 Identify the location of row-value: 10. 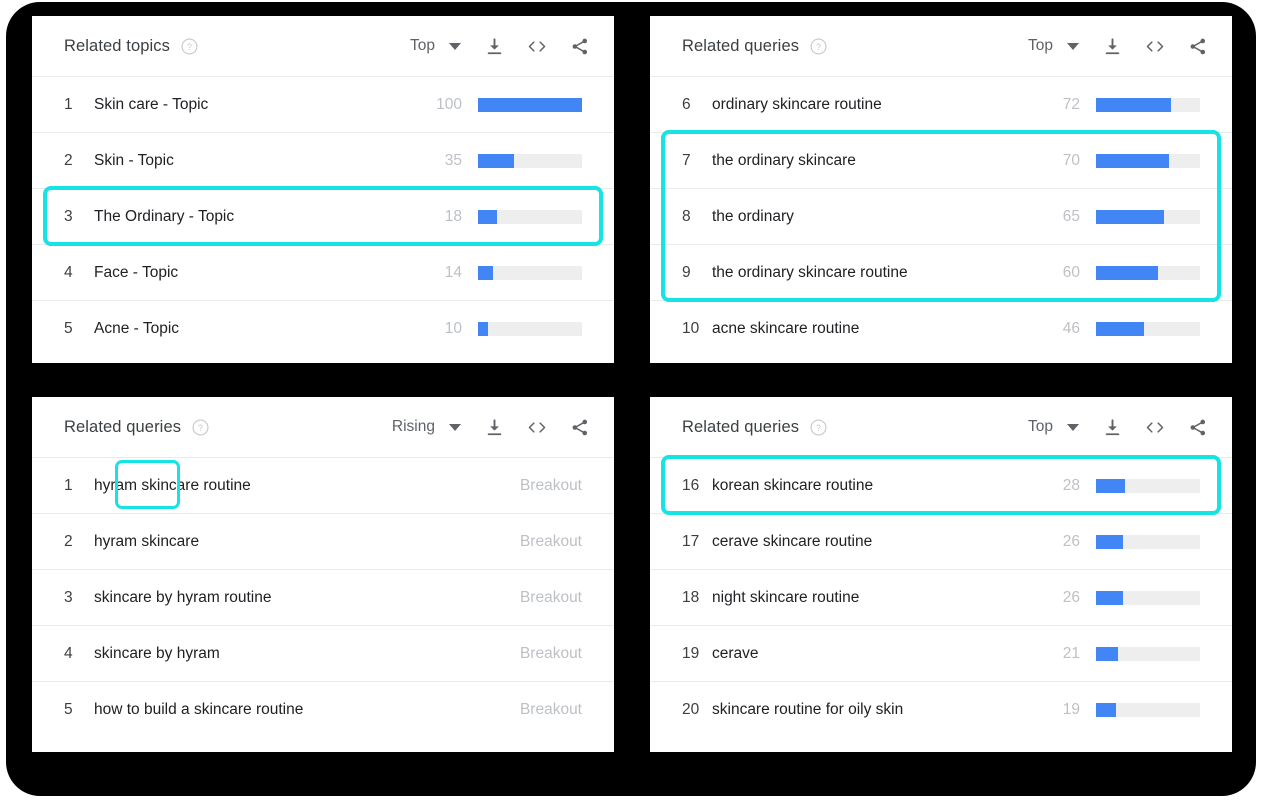
(453, 328).